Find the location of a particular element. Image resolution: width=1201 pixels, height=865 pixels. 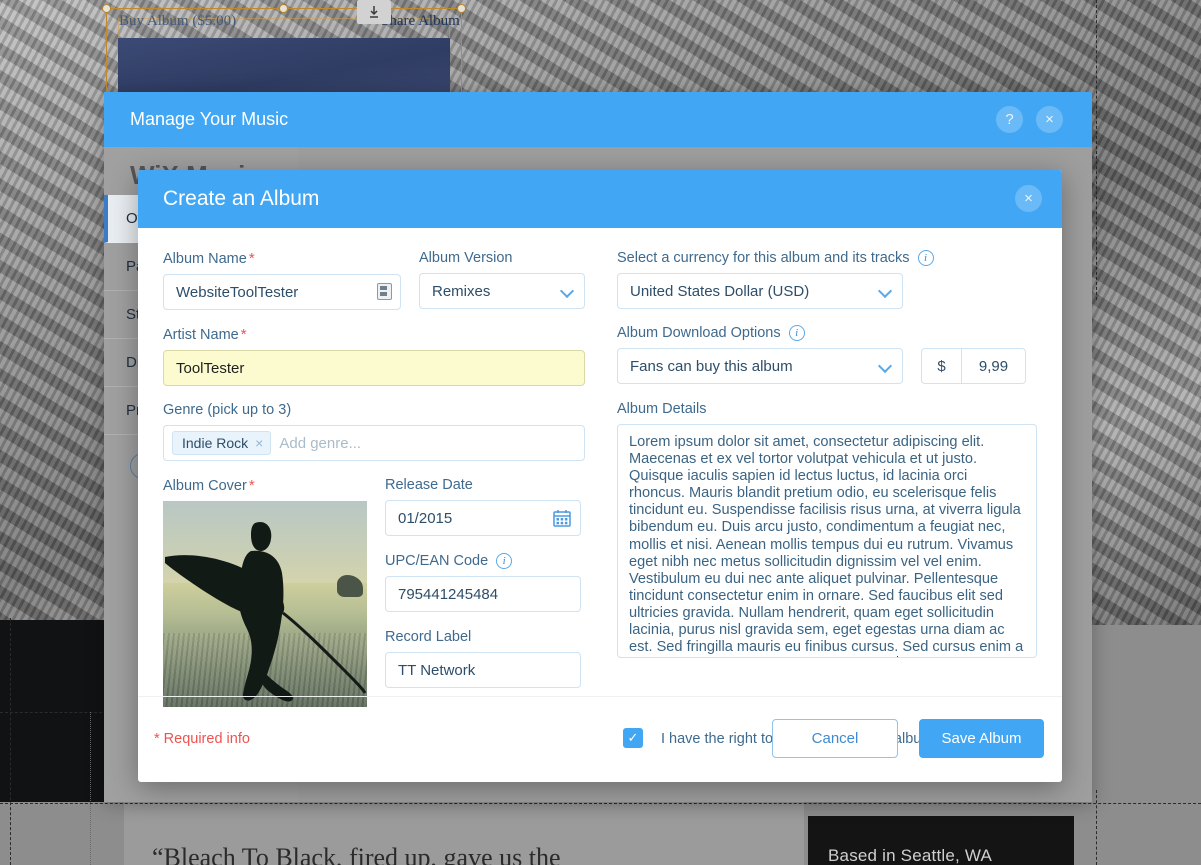

artist-name-label-text: Artist Name is located at coordinates (201, 334).